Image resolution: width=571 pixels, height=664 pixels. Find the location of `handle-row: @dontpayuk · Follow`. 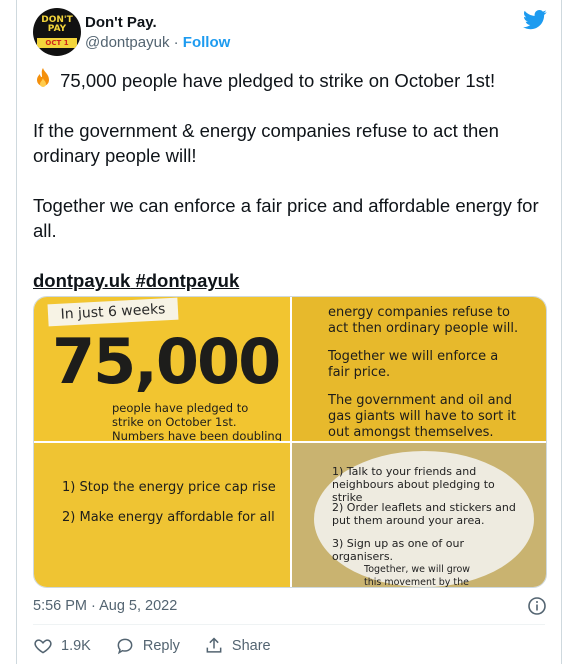

handle-row: @dontpayuk · Follow is located at coordinates (157, 42).